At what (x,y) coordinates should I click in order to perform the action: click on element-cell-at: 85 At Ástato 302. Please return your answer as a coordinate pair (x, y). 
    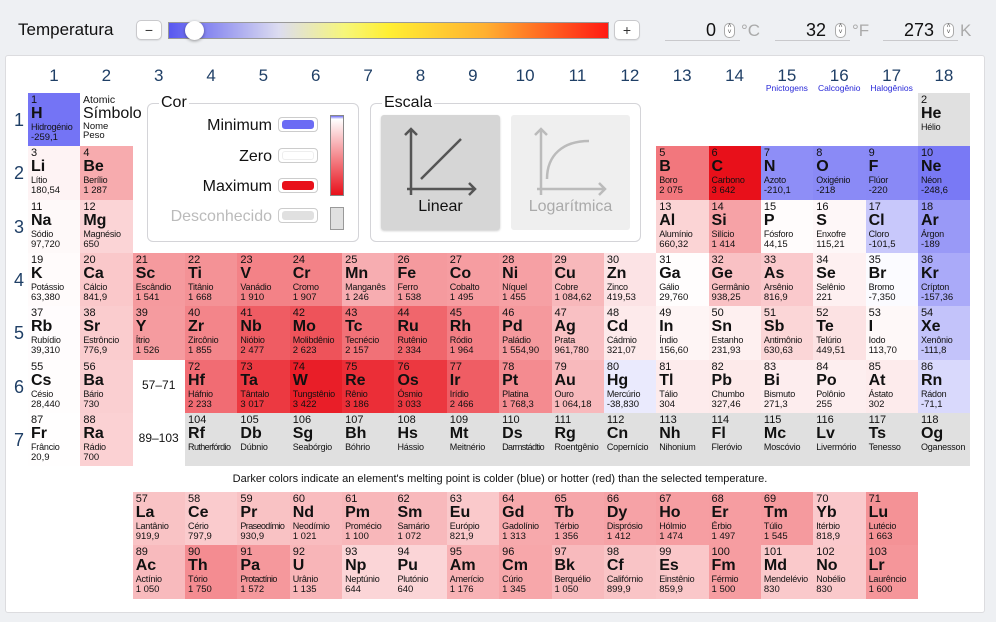
    Looking at the image, I should click on (891, 386).